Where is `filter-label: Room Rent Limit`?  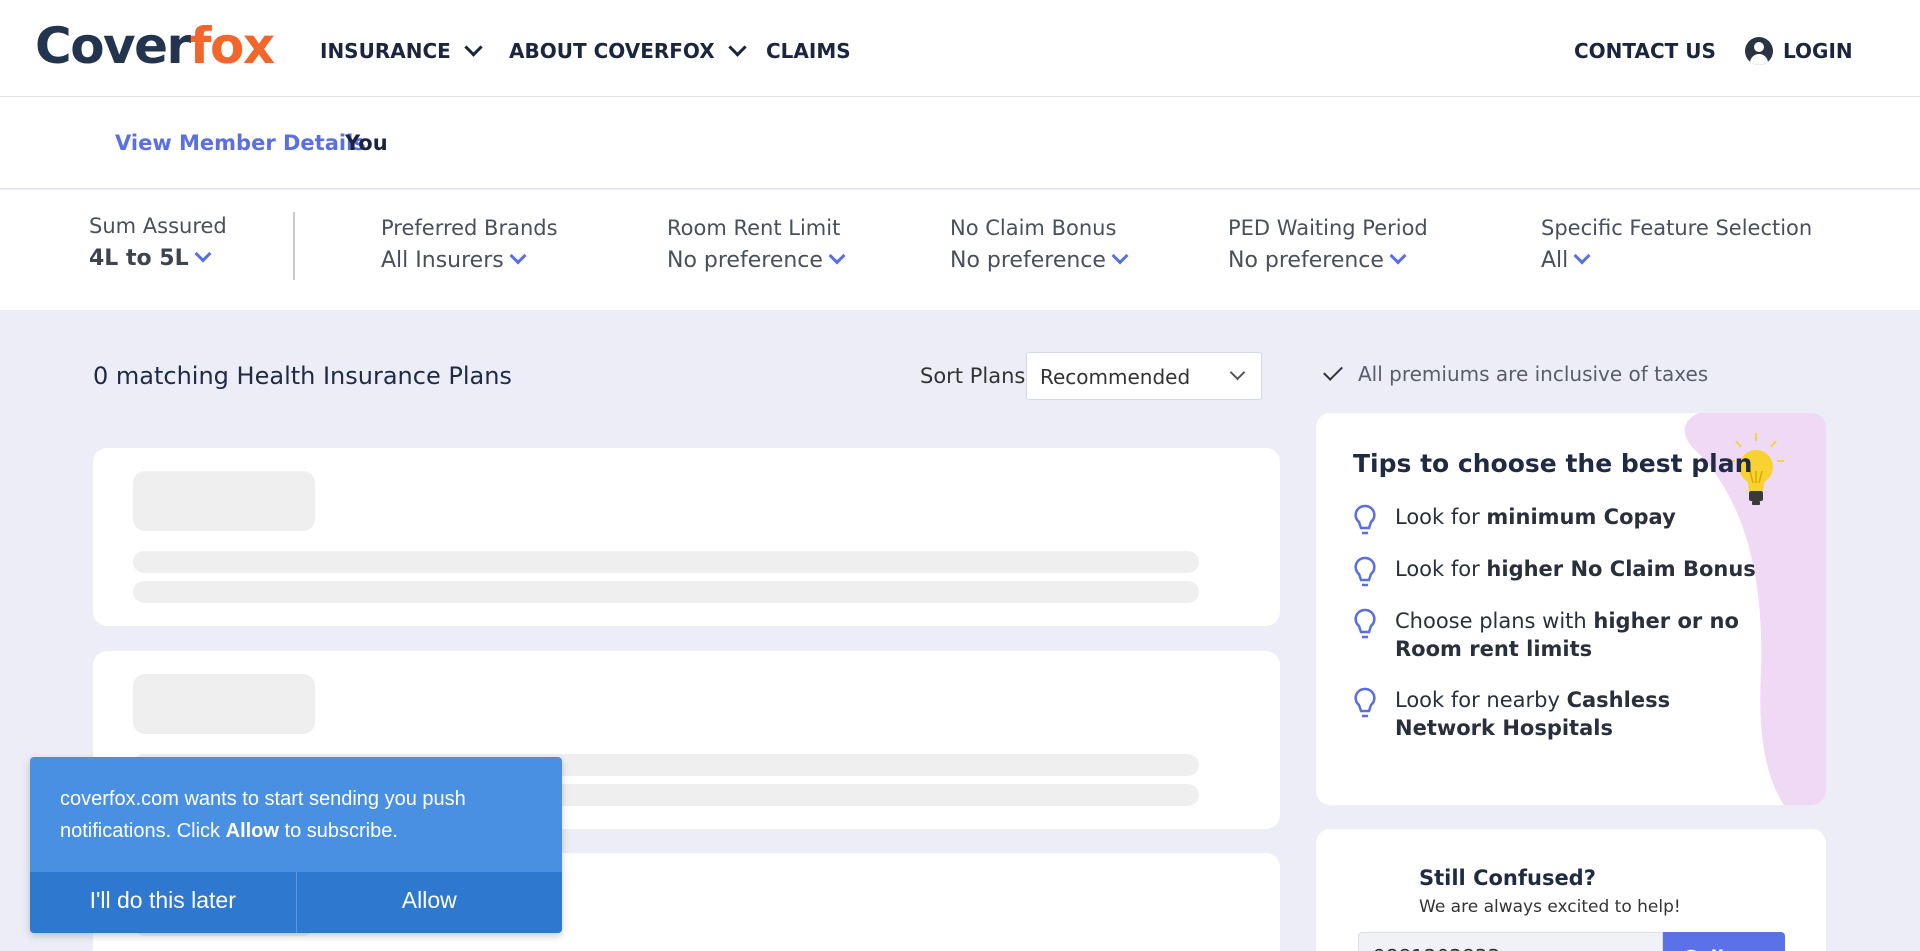
filter-label: Room Rent Limit is located at coordinates (754, 228).